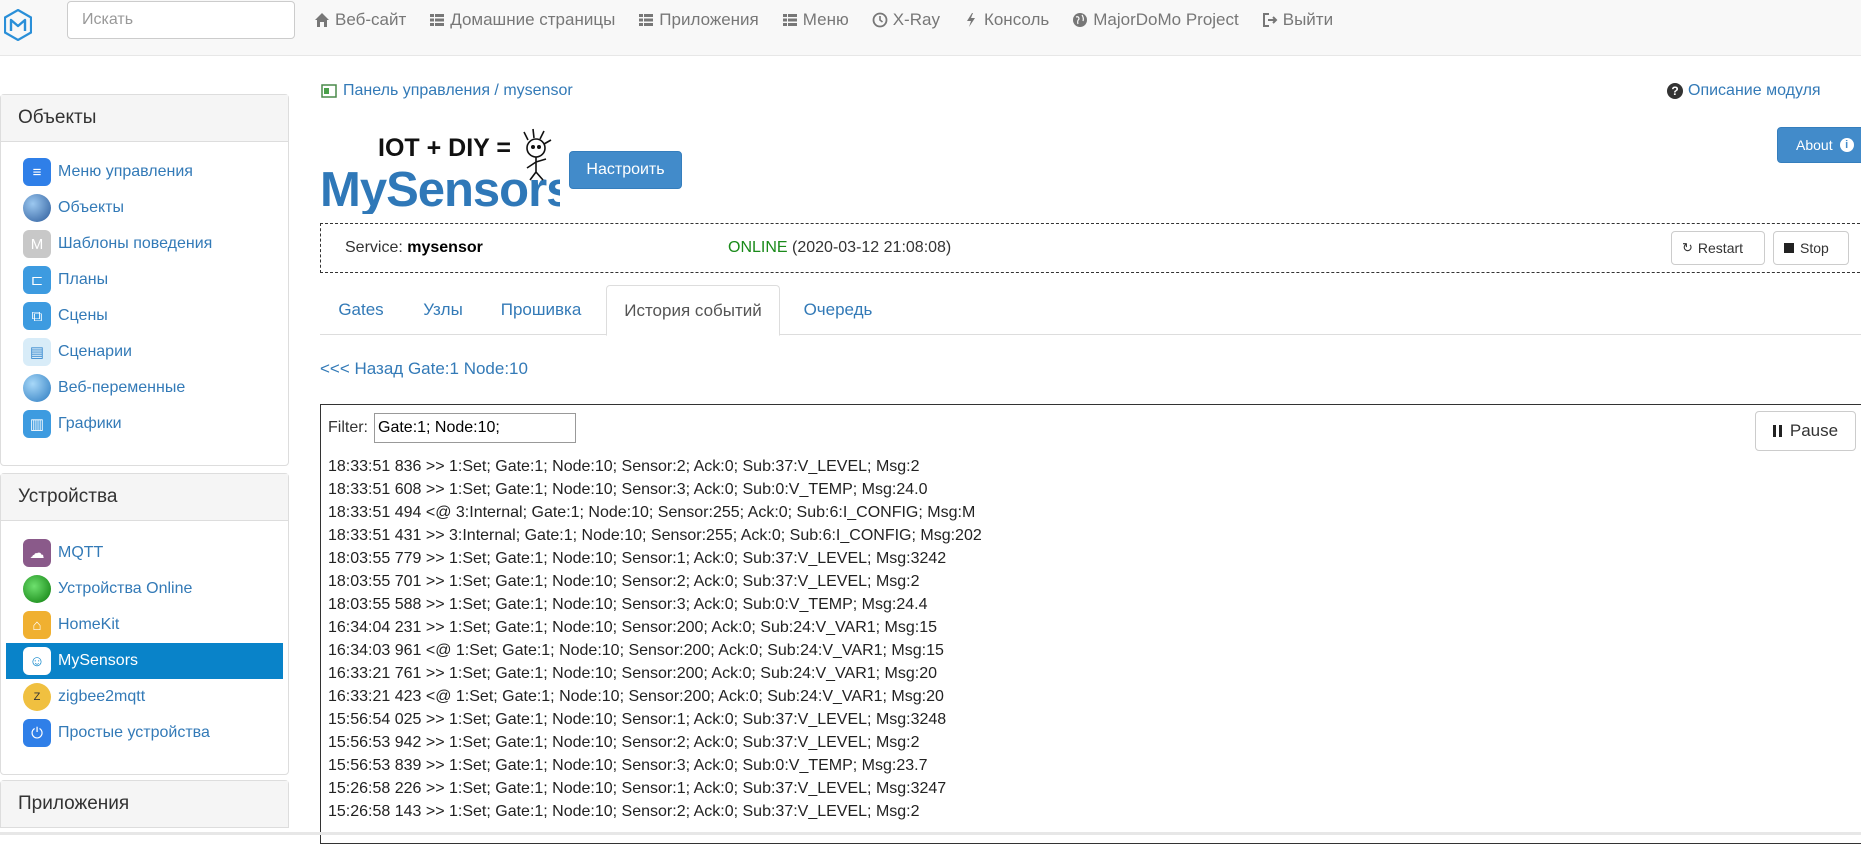 The image size is (1861, 844). I want to click on sidebar-item-label: Сцены, so click(83, 315).